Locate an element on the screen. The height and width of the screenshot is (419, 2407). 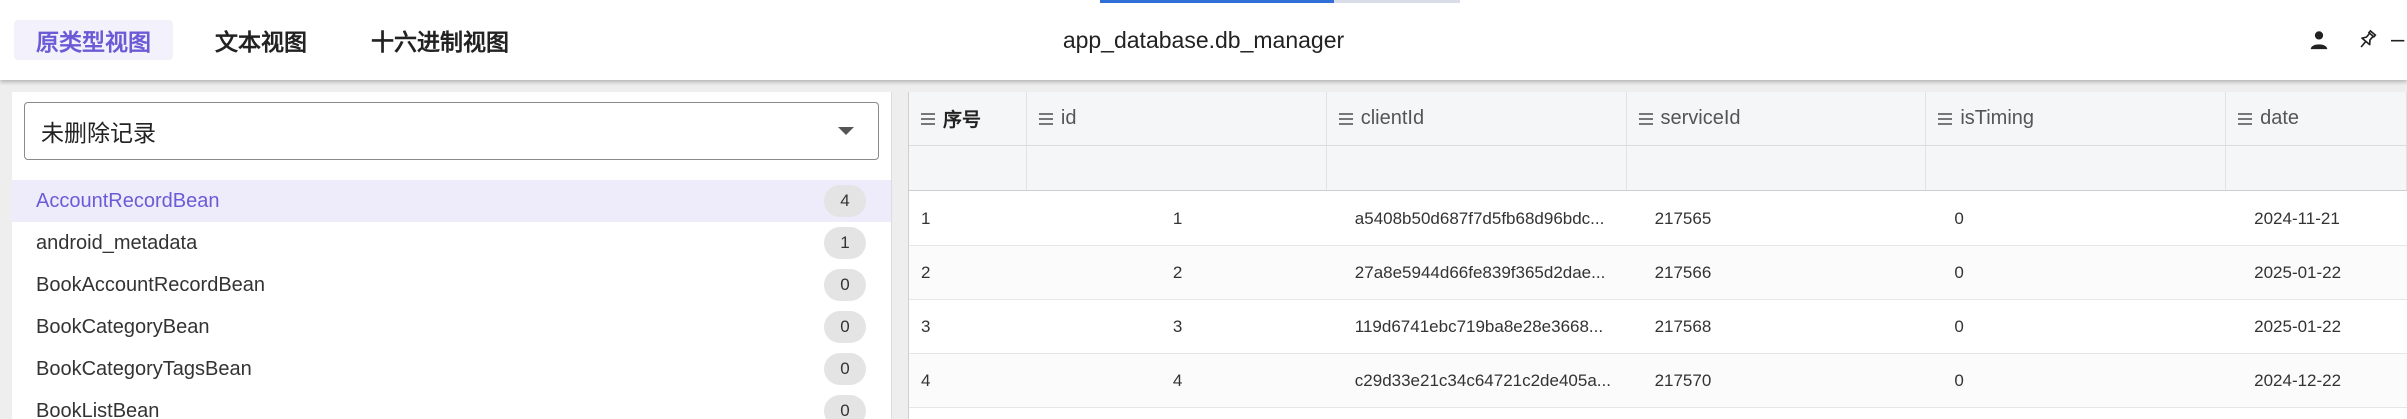
row-count-badge: 4 is located at coordinates (845, 201).